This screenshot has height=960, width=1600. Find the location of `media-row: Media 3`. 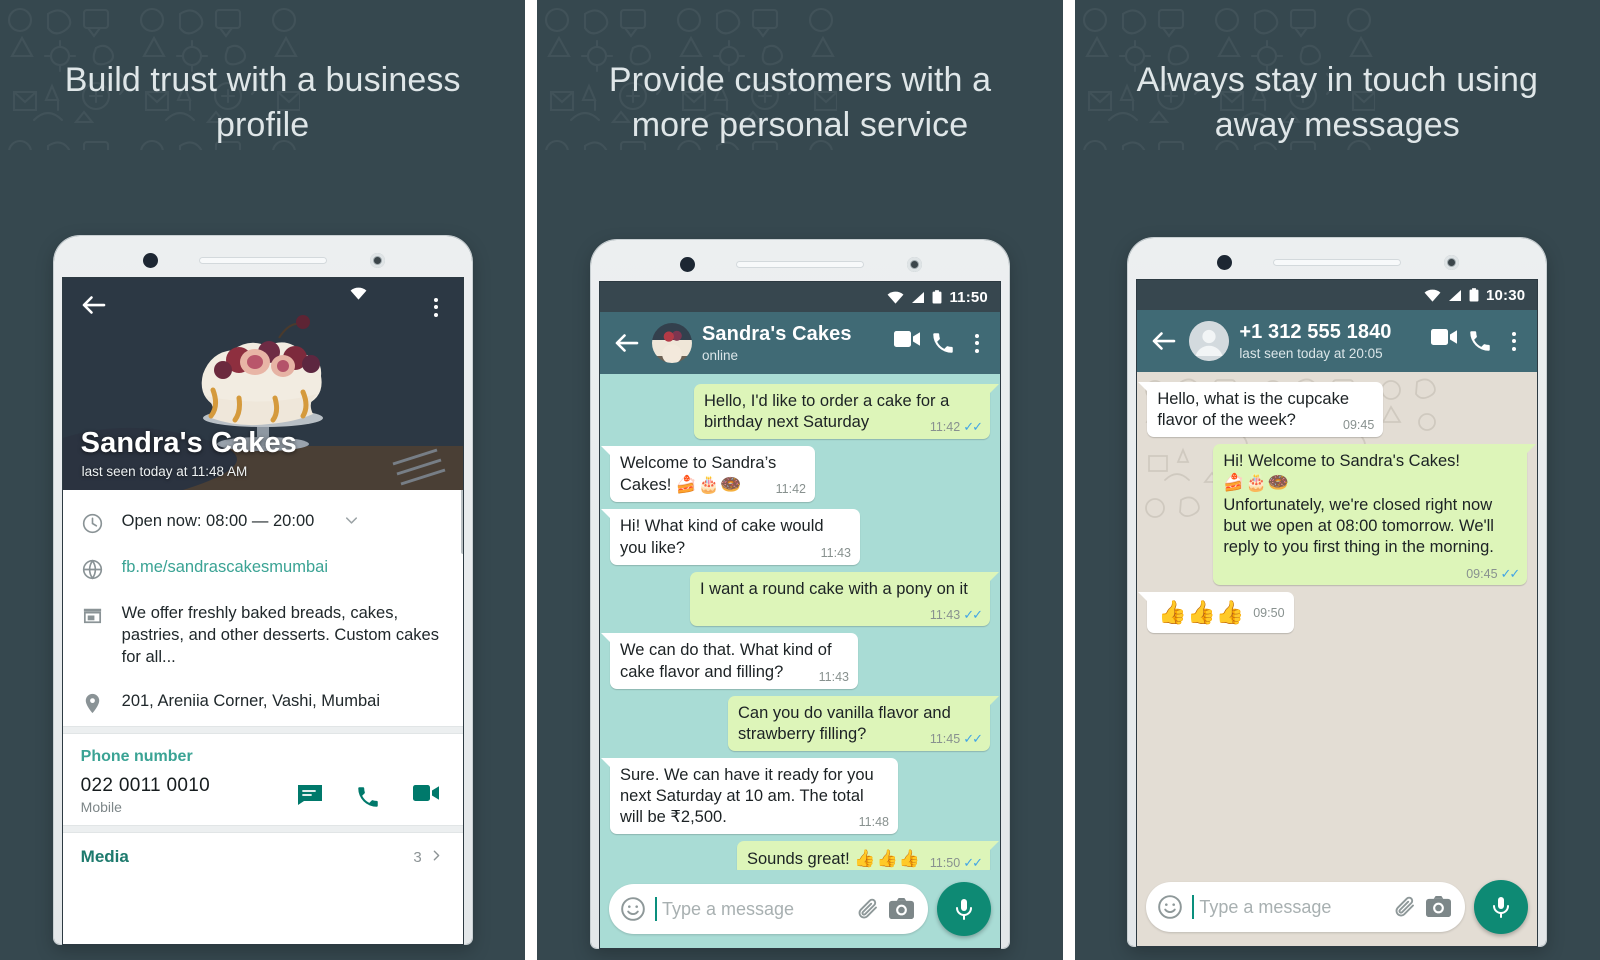

media-row: Media 3 is located at coordinates (263, 857).